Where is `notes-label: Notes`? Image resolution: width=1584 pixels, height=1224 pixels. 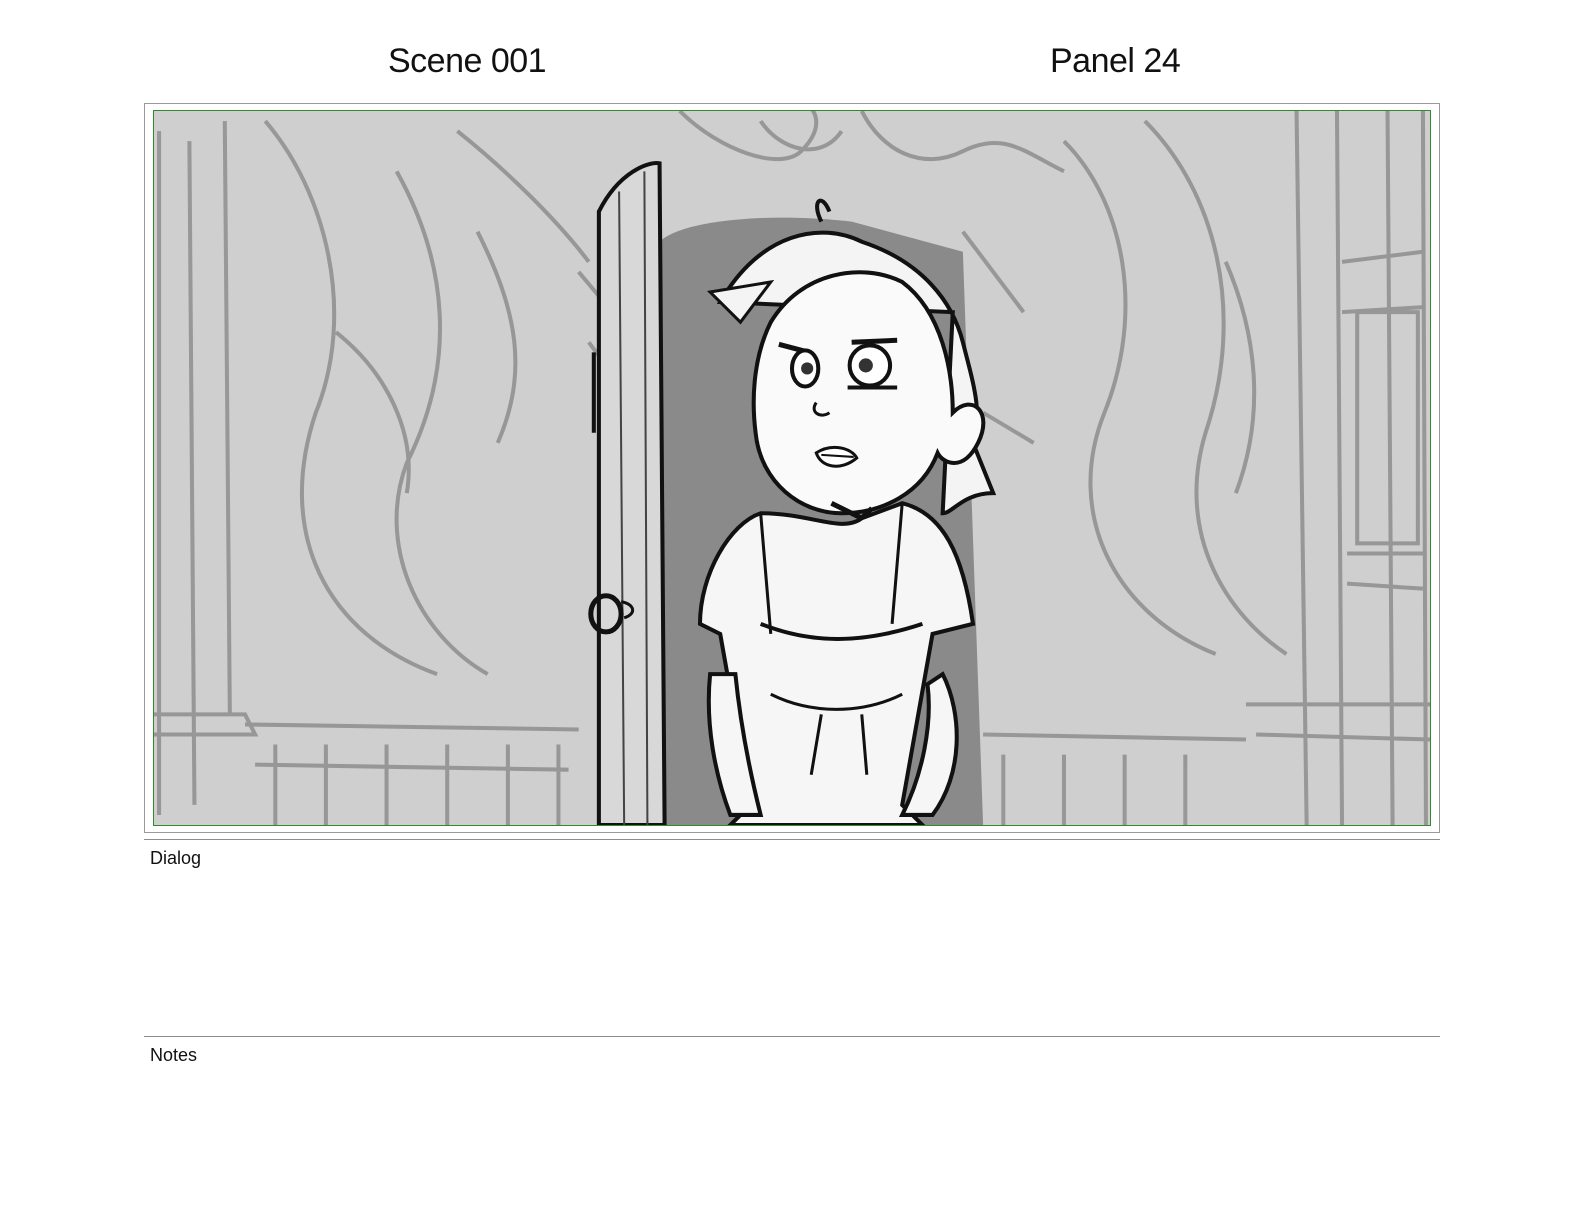
notes-label: Notes is located at coordinates (174, 1055).